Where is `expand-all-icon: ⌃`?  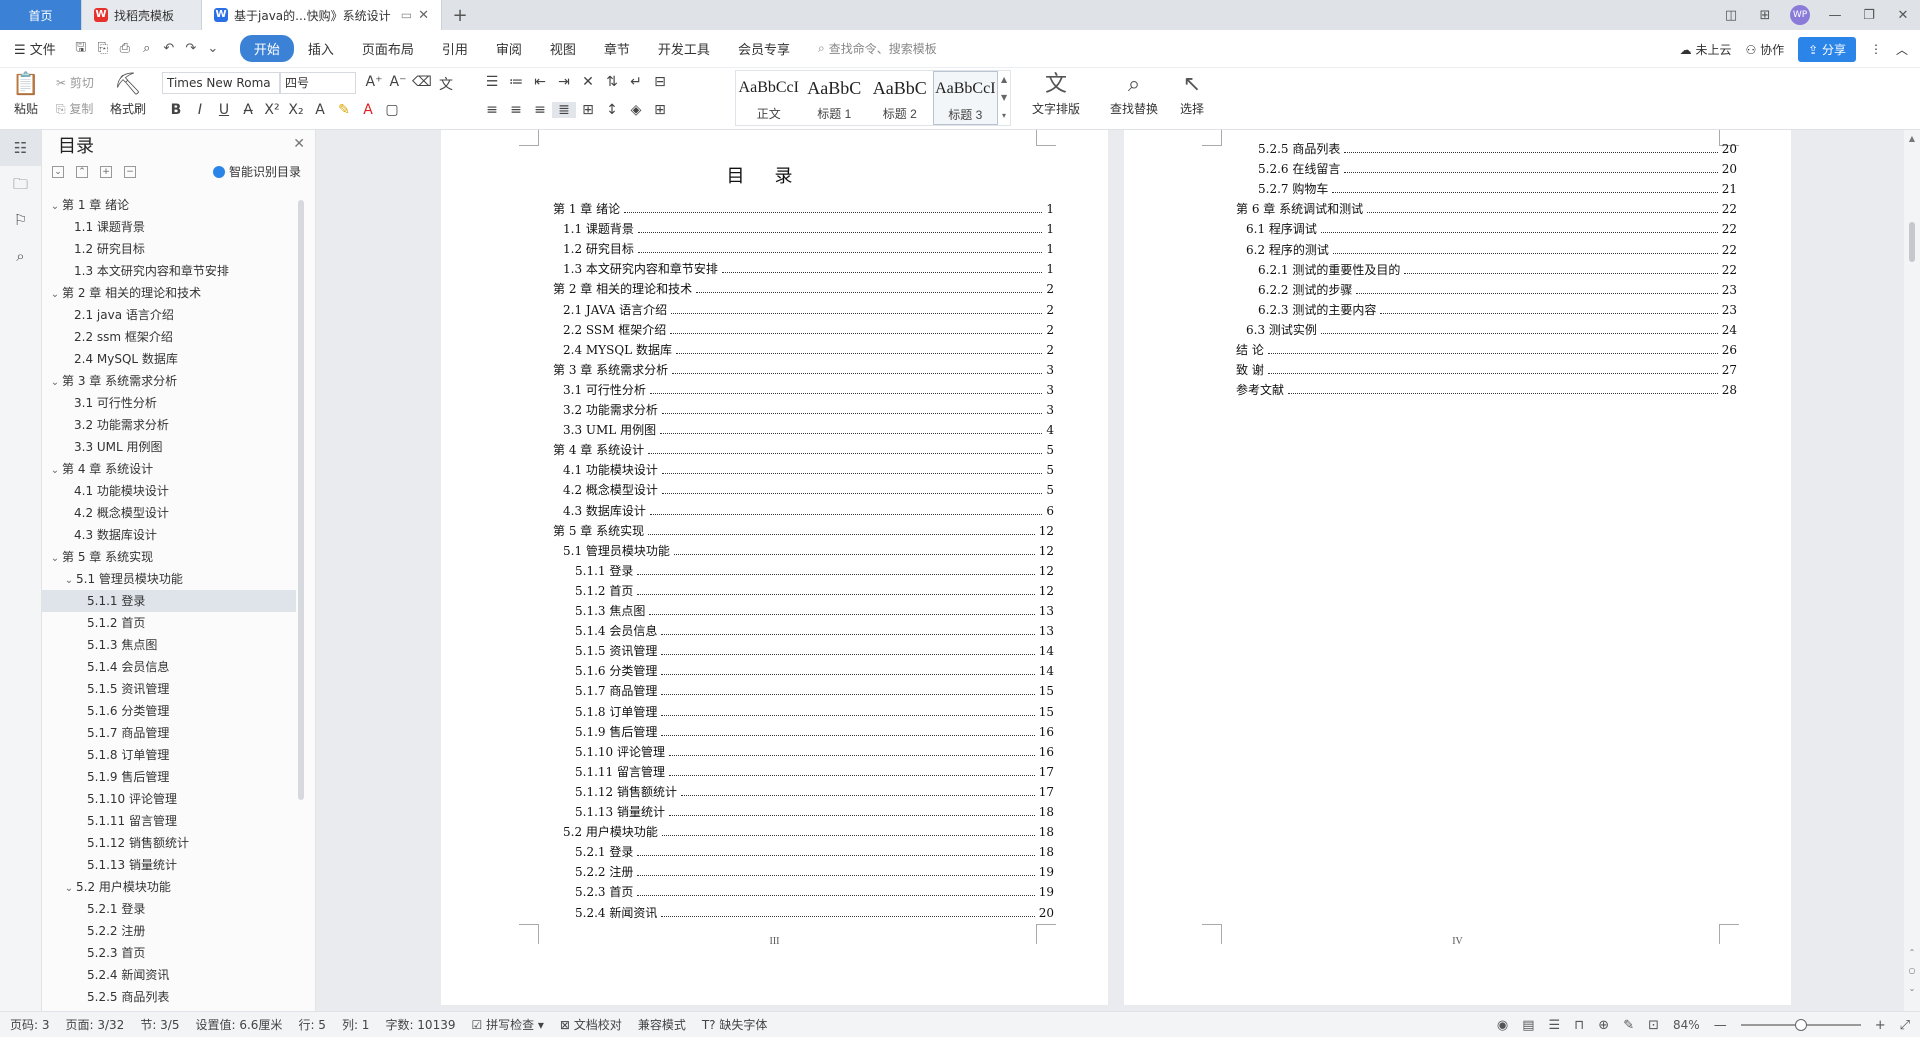 expand-all-icon: ⌃ is located at coordinates (82, 172).